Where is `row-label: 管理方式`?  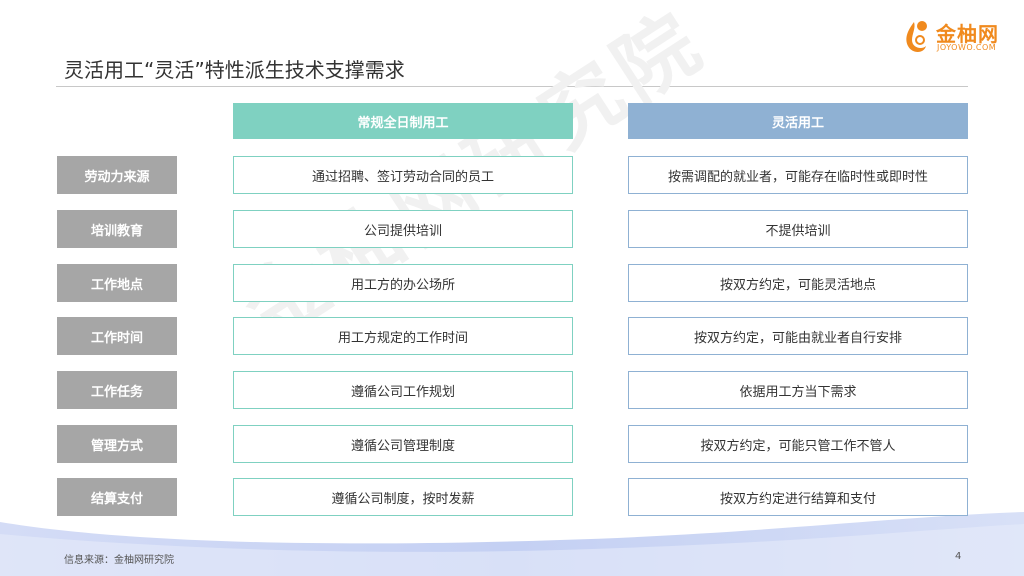 row-label: 管理方式 is located at coordinates (117, 444).